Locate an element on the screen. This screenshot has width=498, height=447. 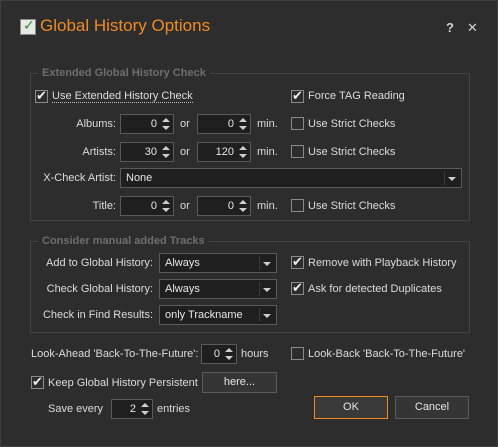
artists-from-value: 30 is located at coordinates (150, 152).